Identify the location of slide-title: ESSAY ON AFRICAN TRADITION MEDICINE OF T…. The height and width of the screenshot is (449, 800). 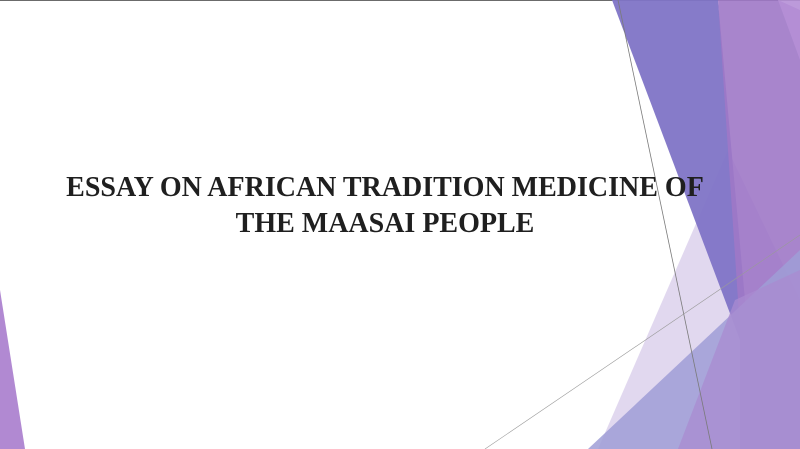
(385, 206).